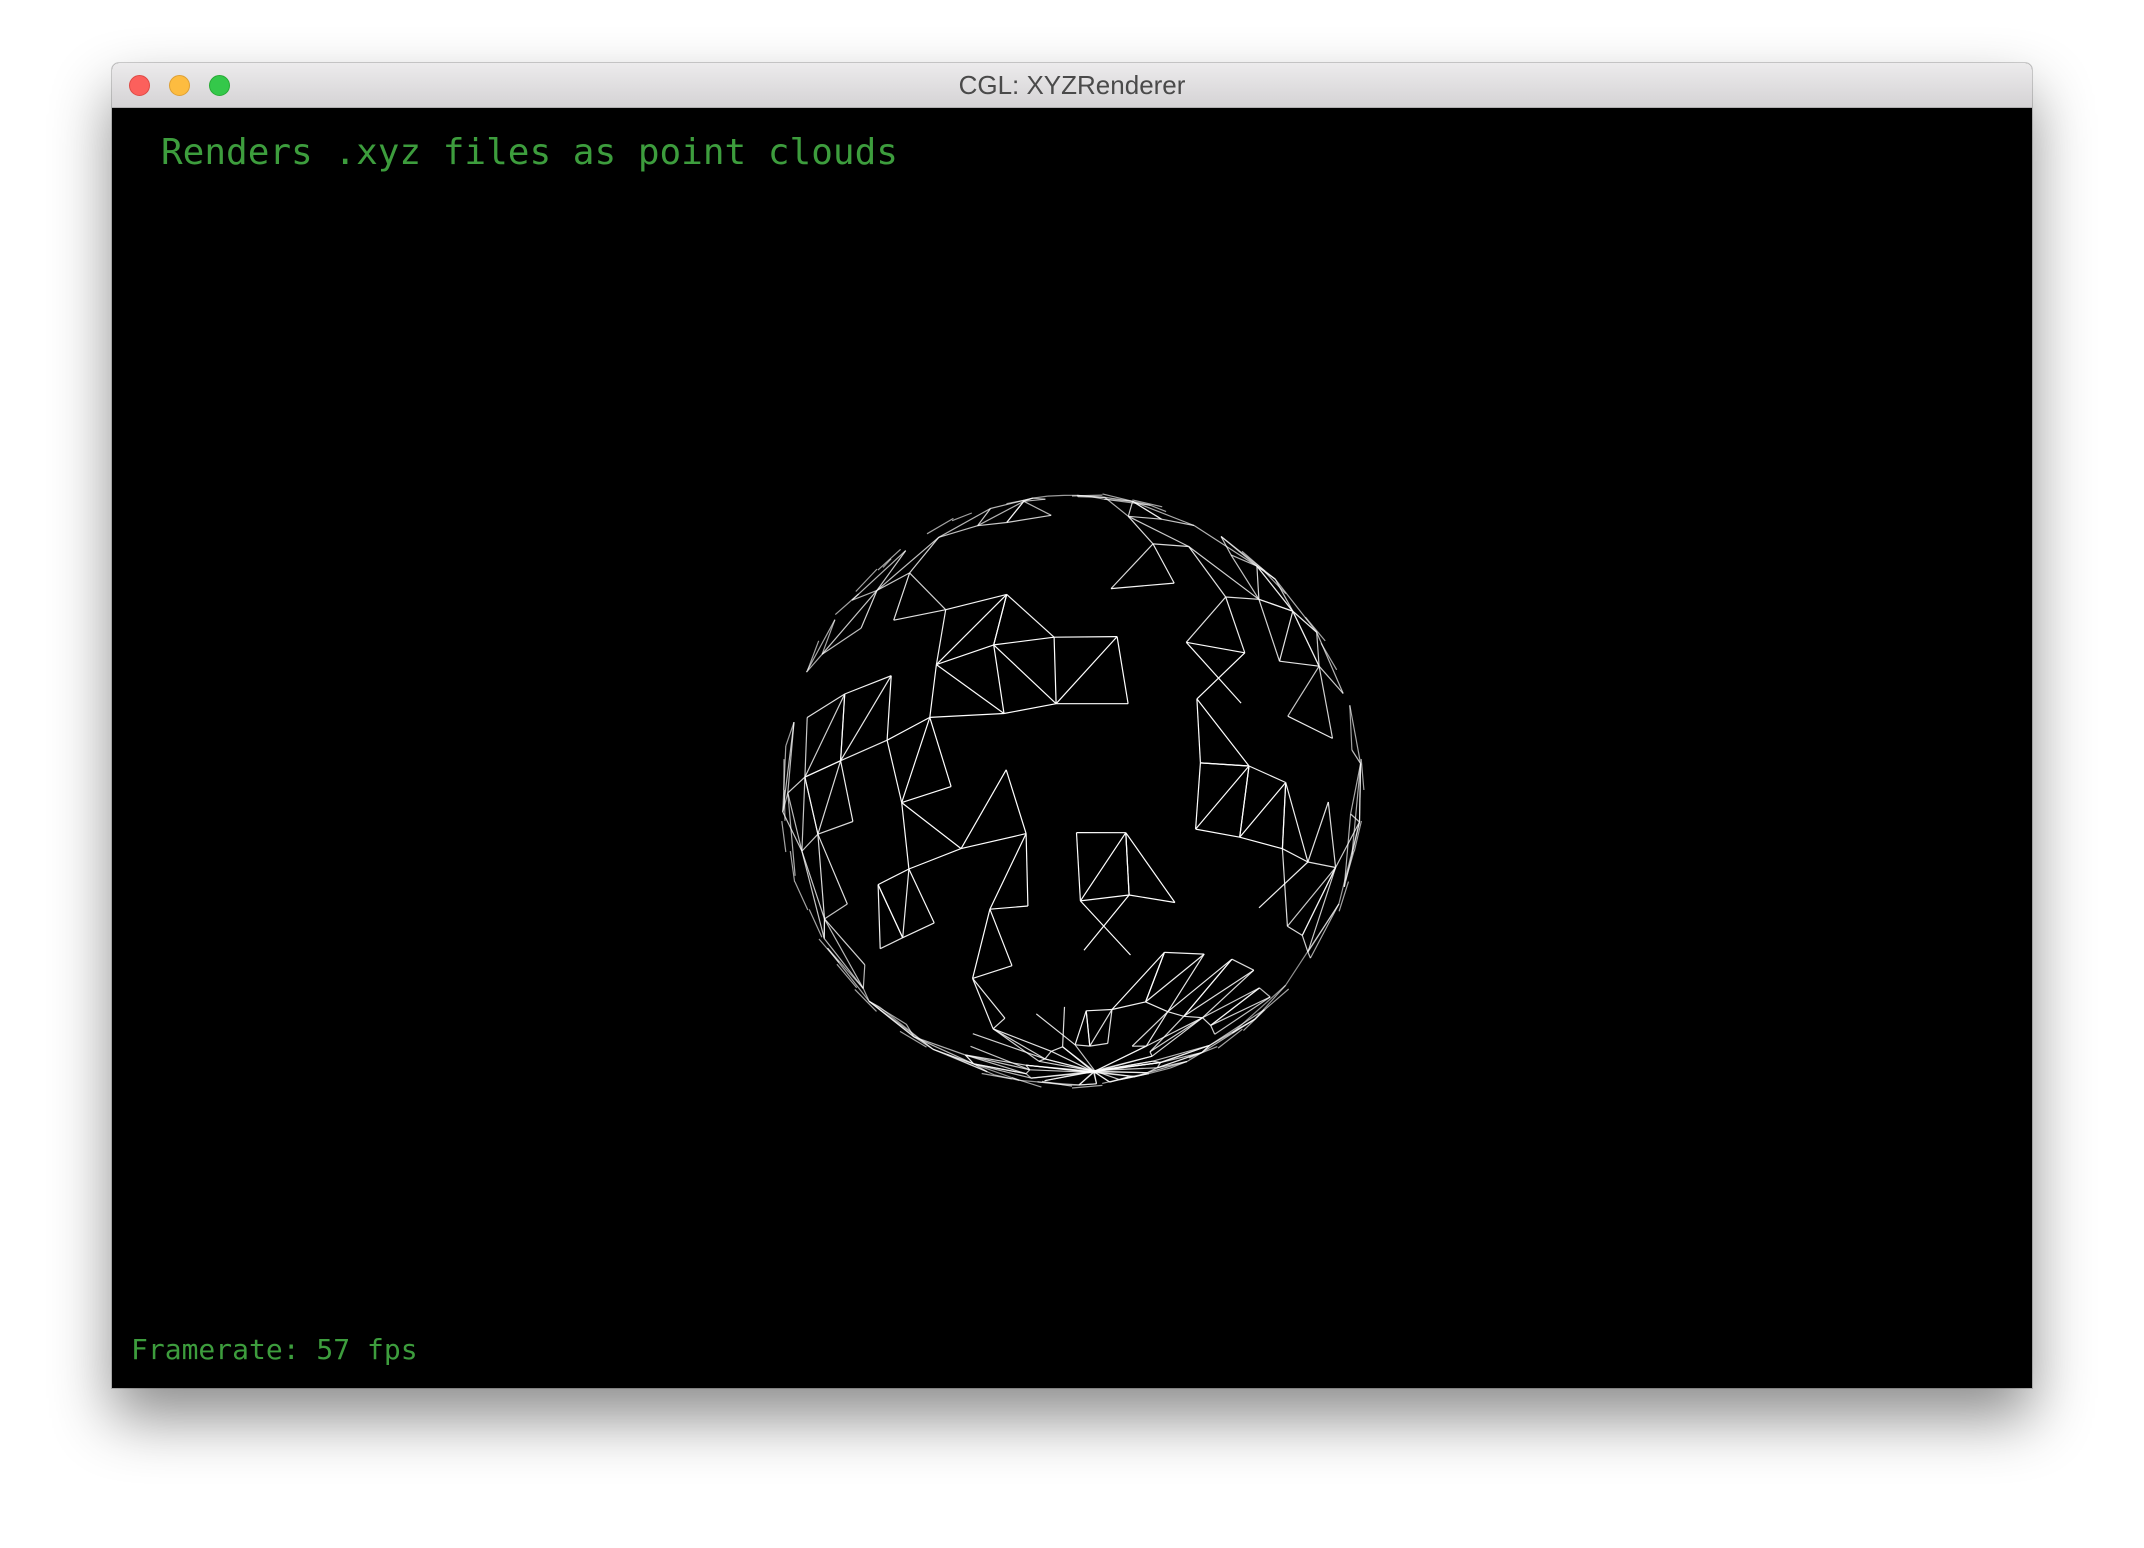 This screenshot has height=1548, width=2144. I want to click on framerate-readout: Framerate: 57 fps, so click(274, 1349).